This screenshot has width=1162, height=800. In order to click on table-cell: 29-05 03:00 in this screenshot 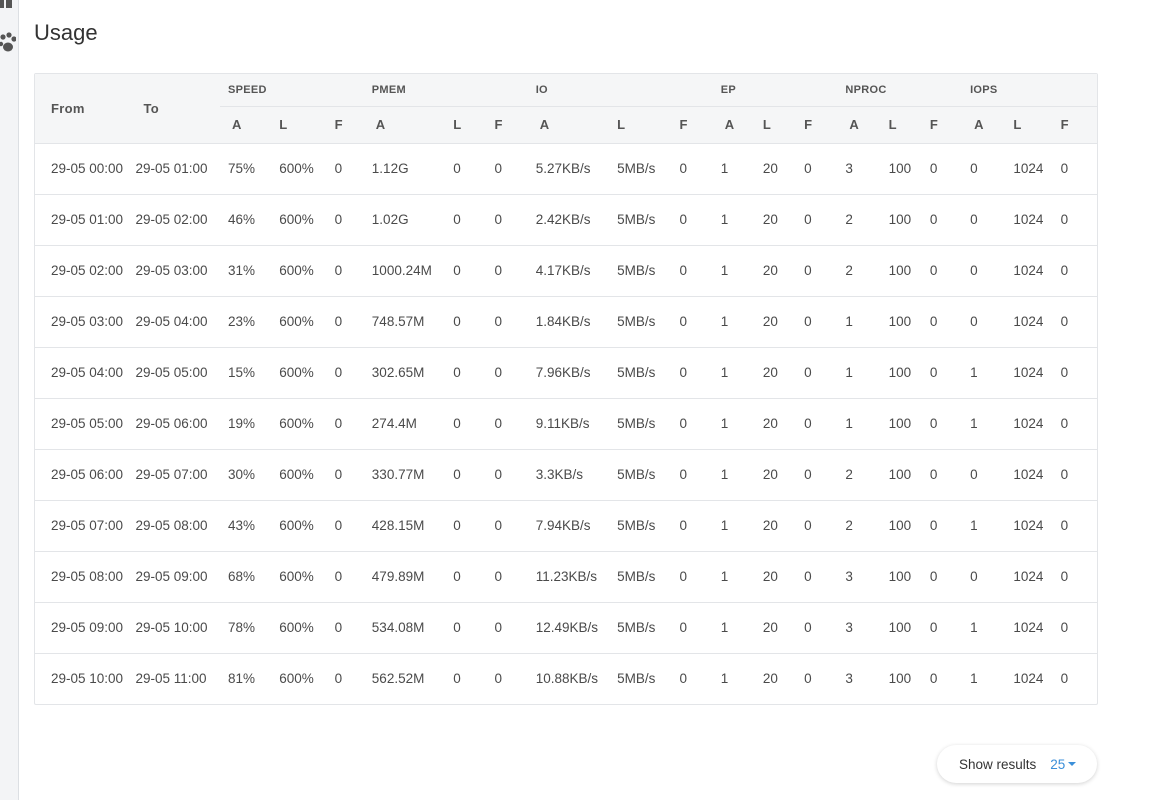, I will do `click(173, 270)`.